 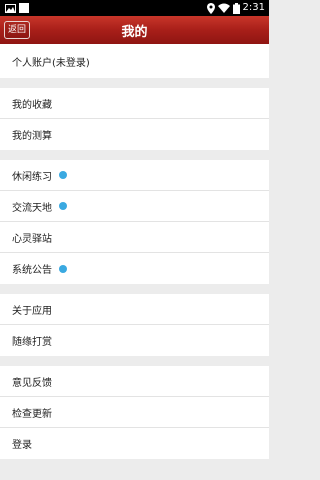 I want to click on personal-group: 我的收藏 我的测算, so click(x=134, y=119).